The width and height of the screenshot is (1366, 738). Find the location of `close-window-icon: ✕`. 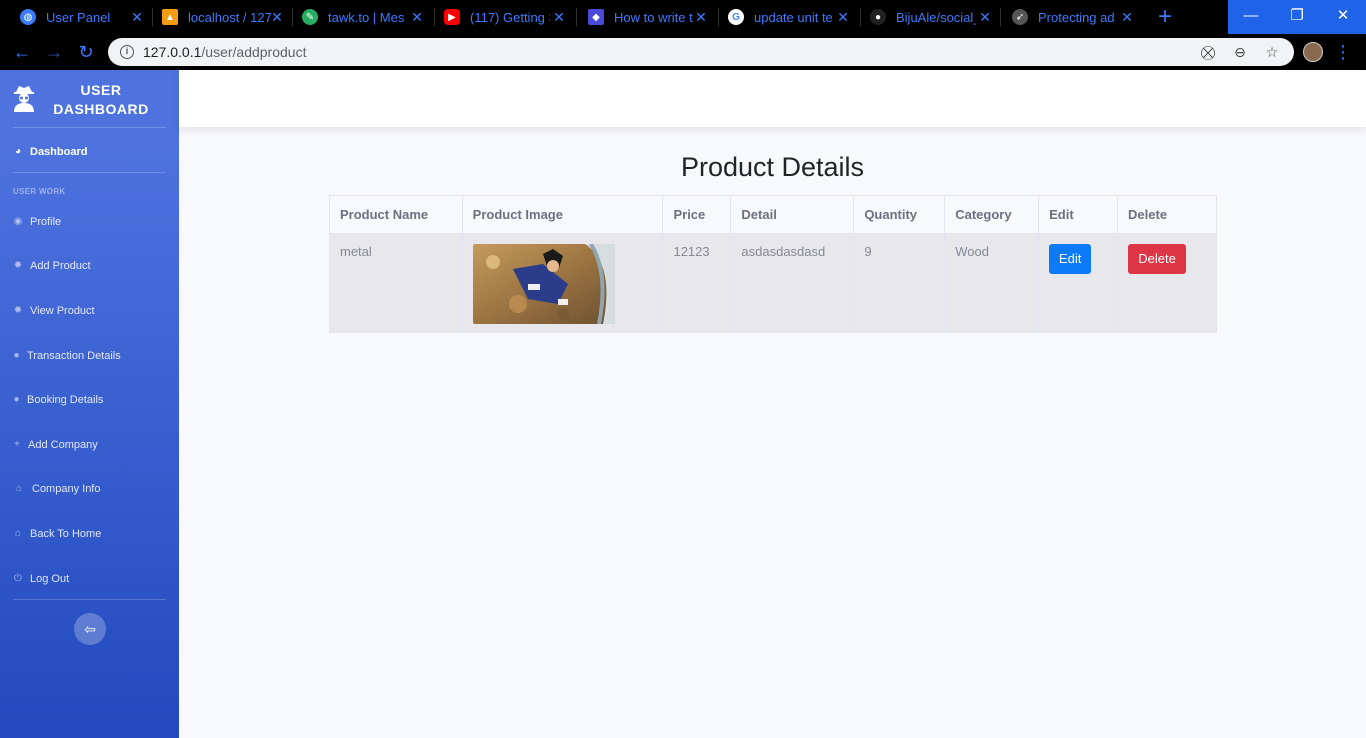

close-window-icon: ✕ is located at coordinates (1343, 17).